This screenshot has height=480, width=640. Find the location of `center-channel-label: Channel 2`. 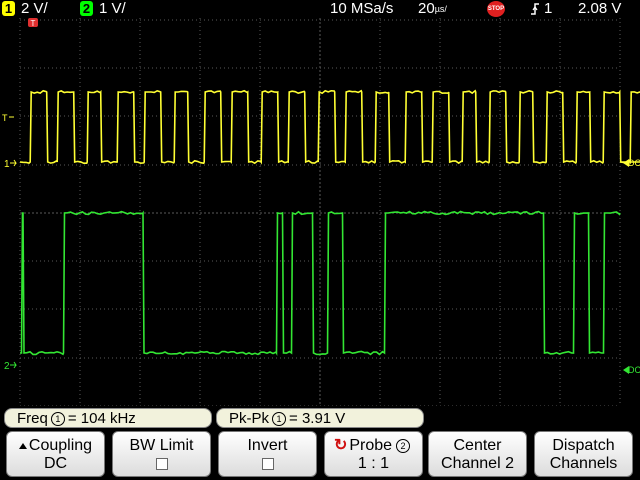

center-channel-label: Channel 2 is located at coordinates (477, 464).